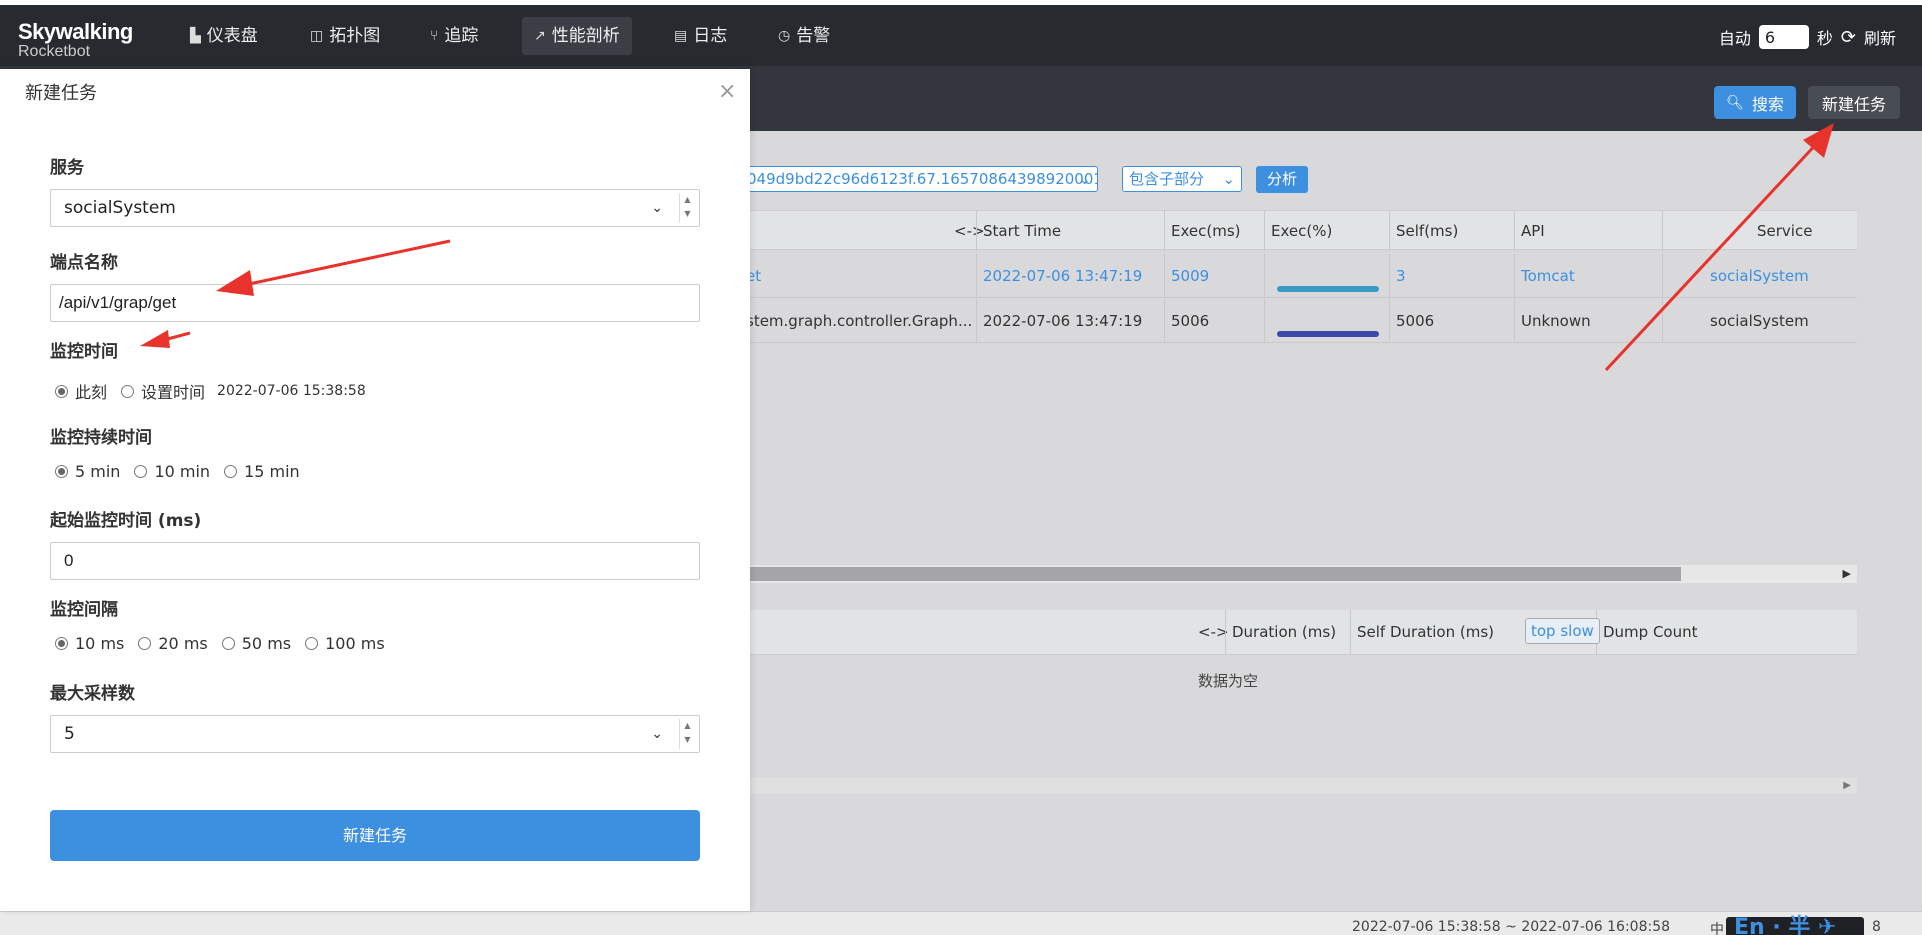 Image resolution: width=1922 pixels, height=935 pixels. I want to click on col-service: Service, so click(1755, 231).